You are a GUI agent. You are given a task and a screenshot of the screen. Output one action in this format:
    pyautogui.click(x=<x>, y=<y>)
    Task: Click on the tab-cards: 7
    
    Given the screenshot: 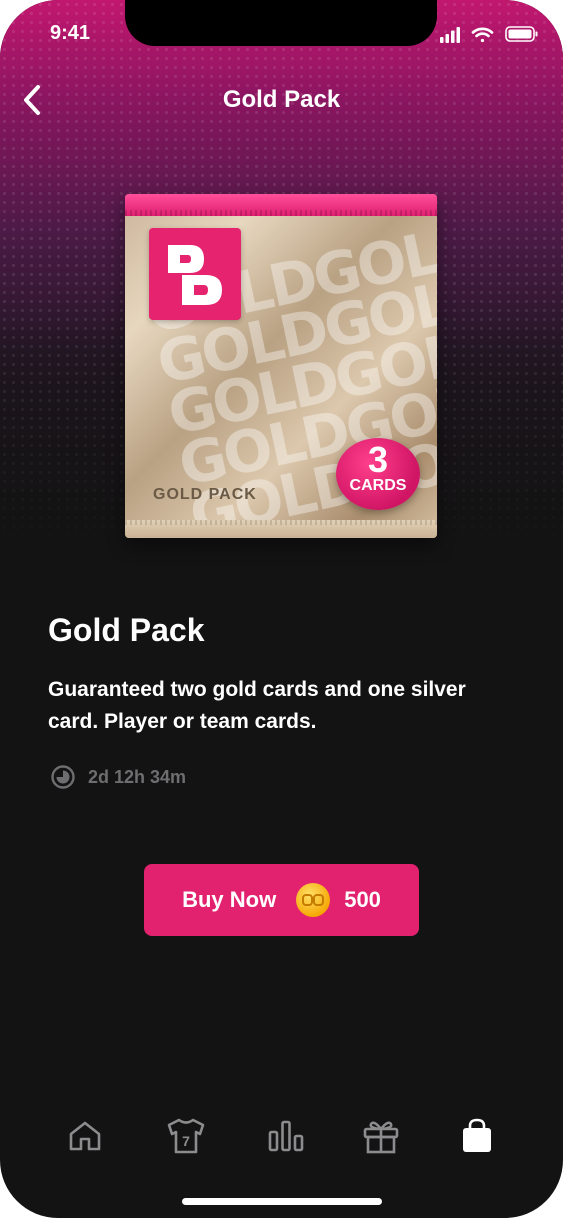 What is the action you would take?
    pyautogui.click(x=186, y=1136)
    